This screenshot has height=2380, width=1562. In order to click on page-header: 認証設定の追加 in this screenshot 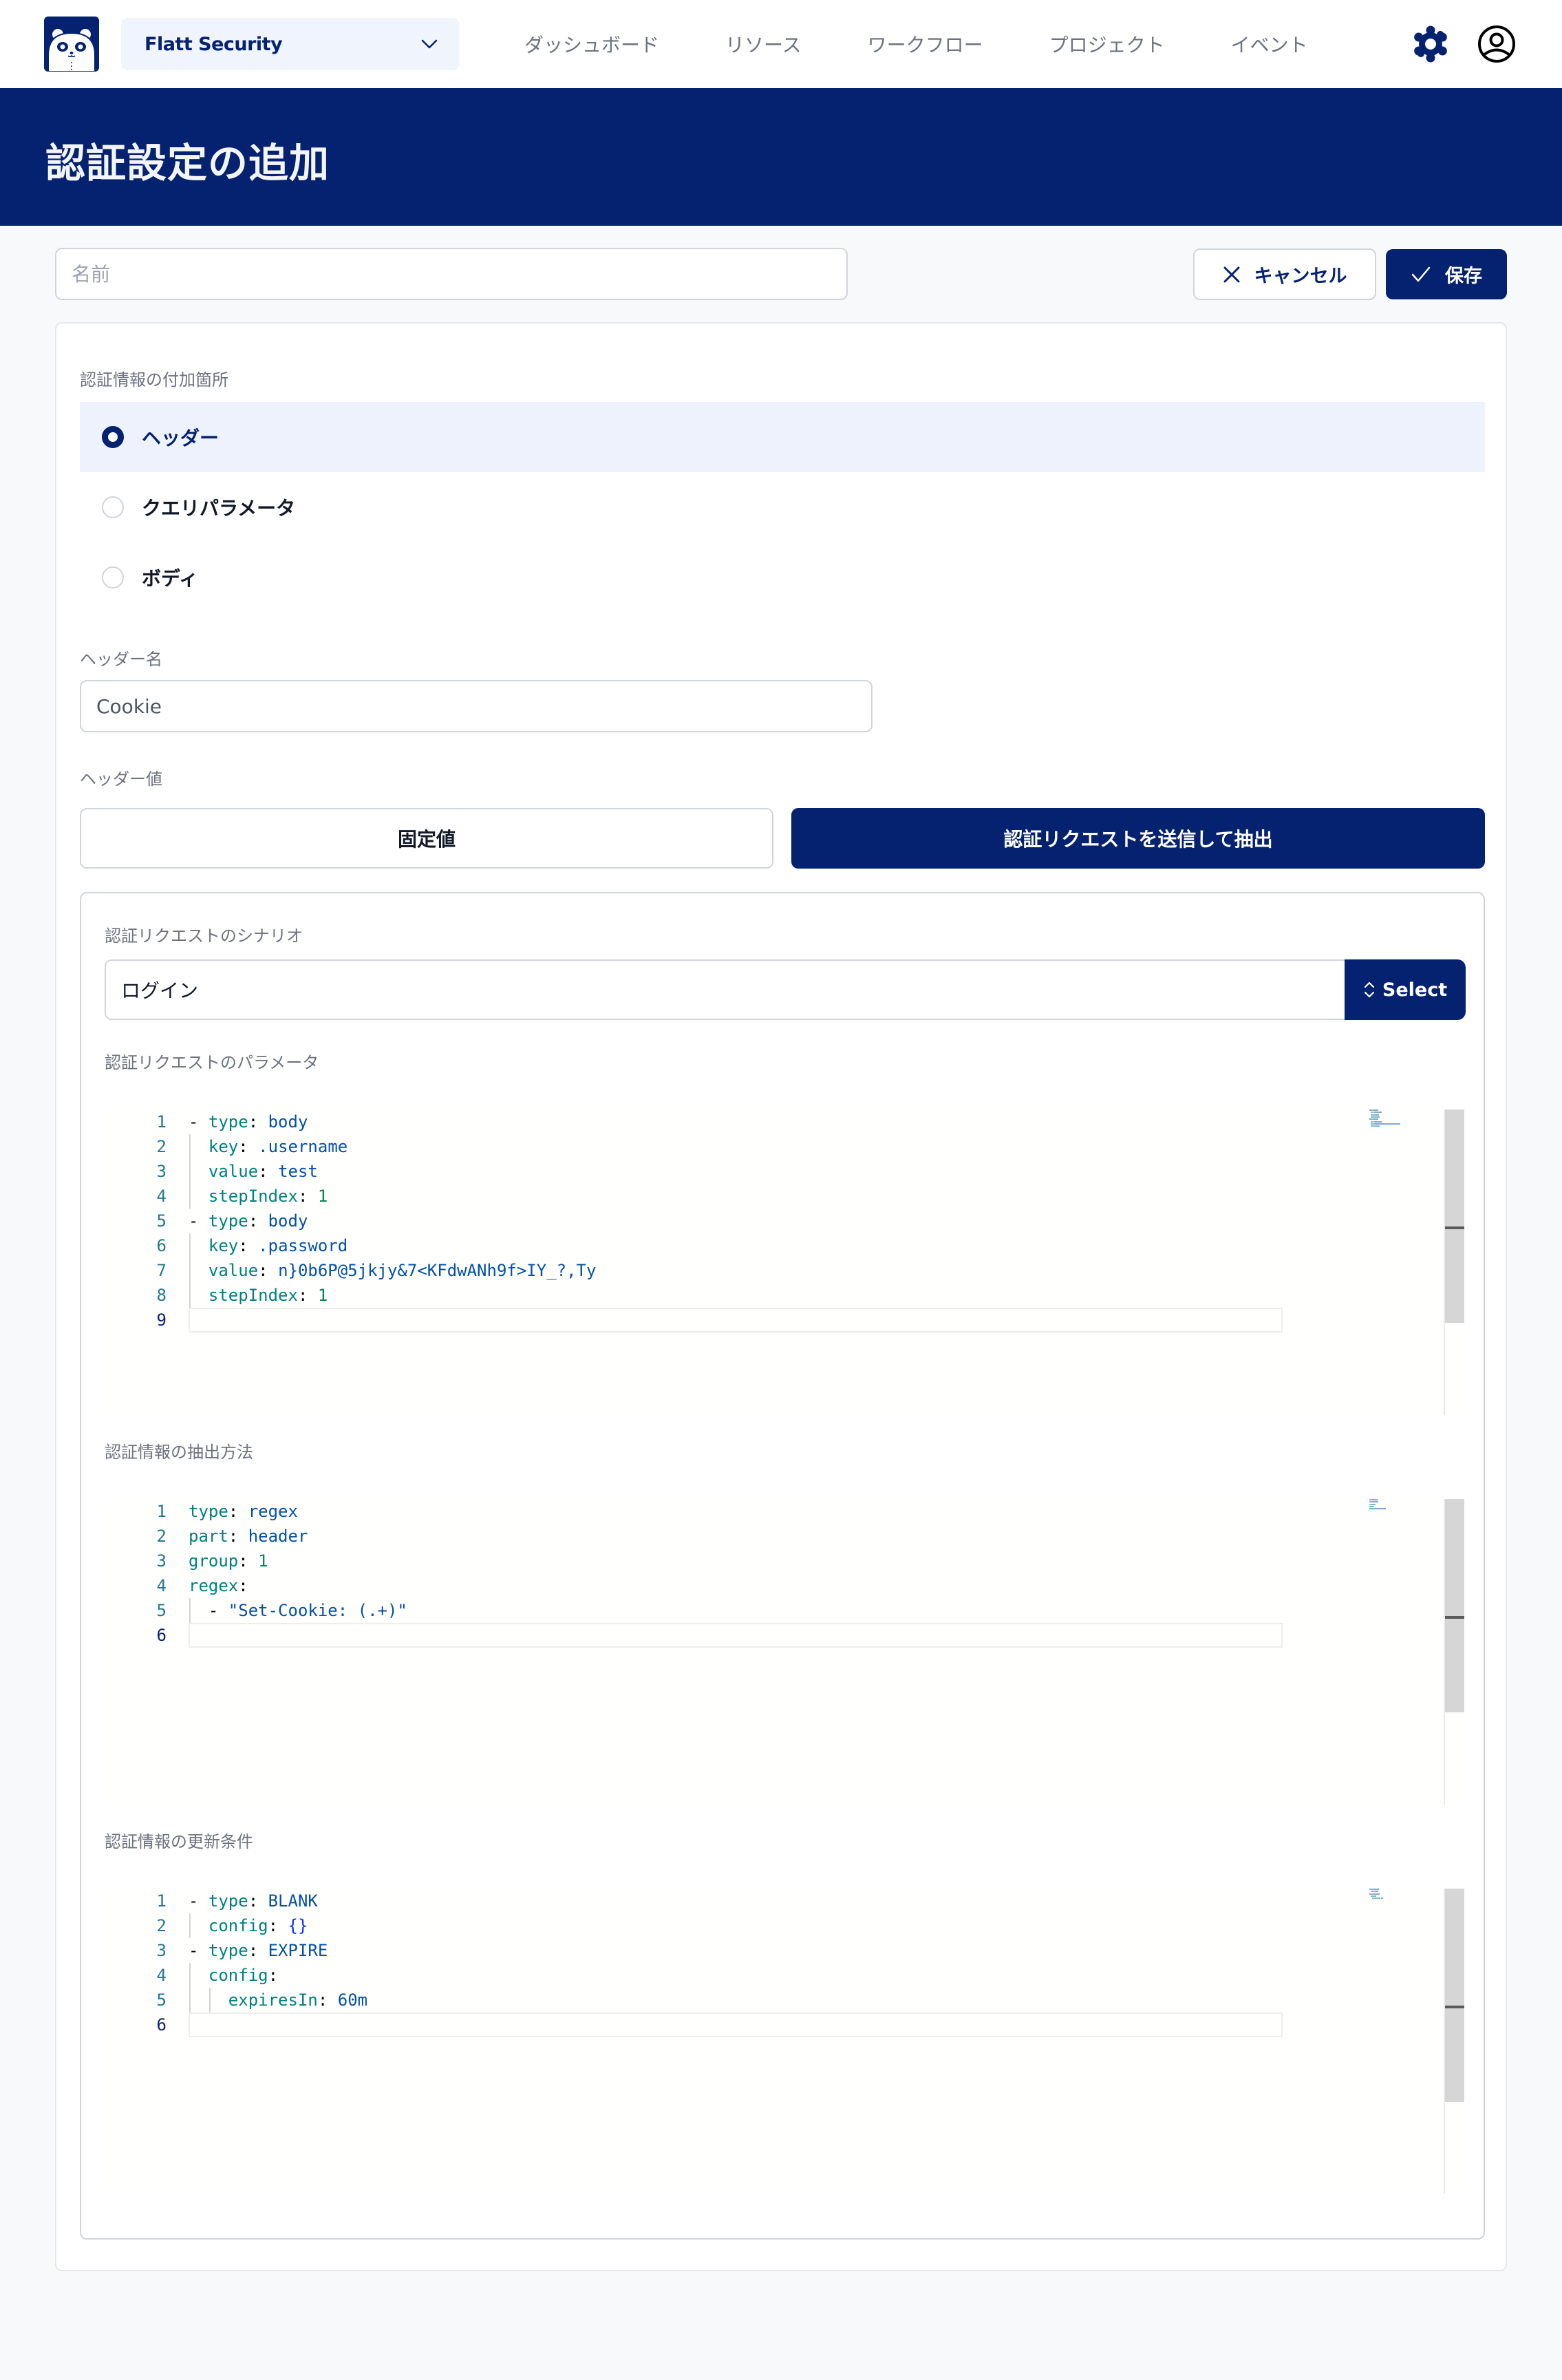, I will do `click(781, 157)`.